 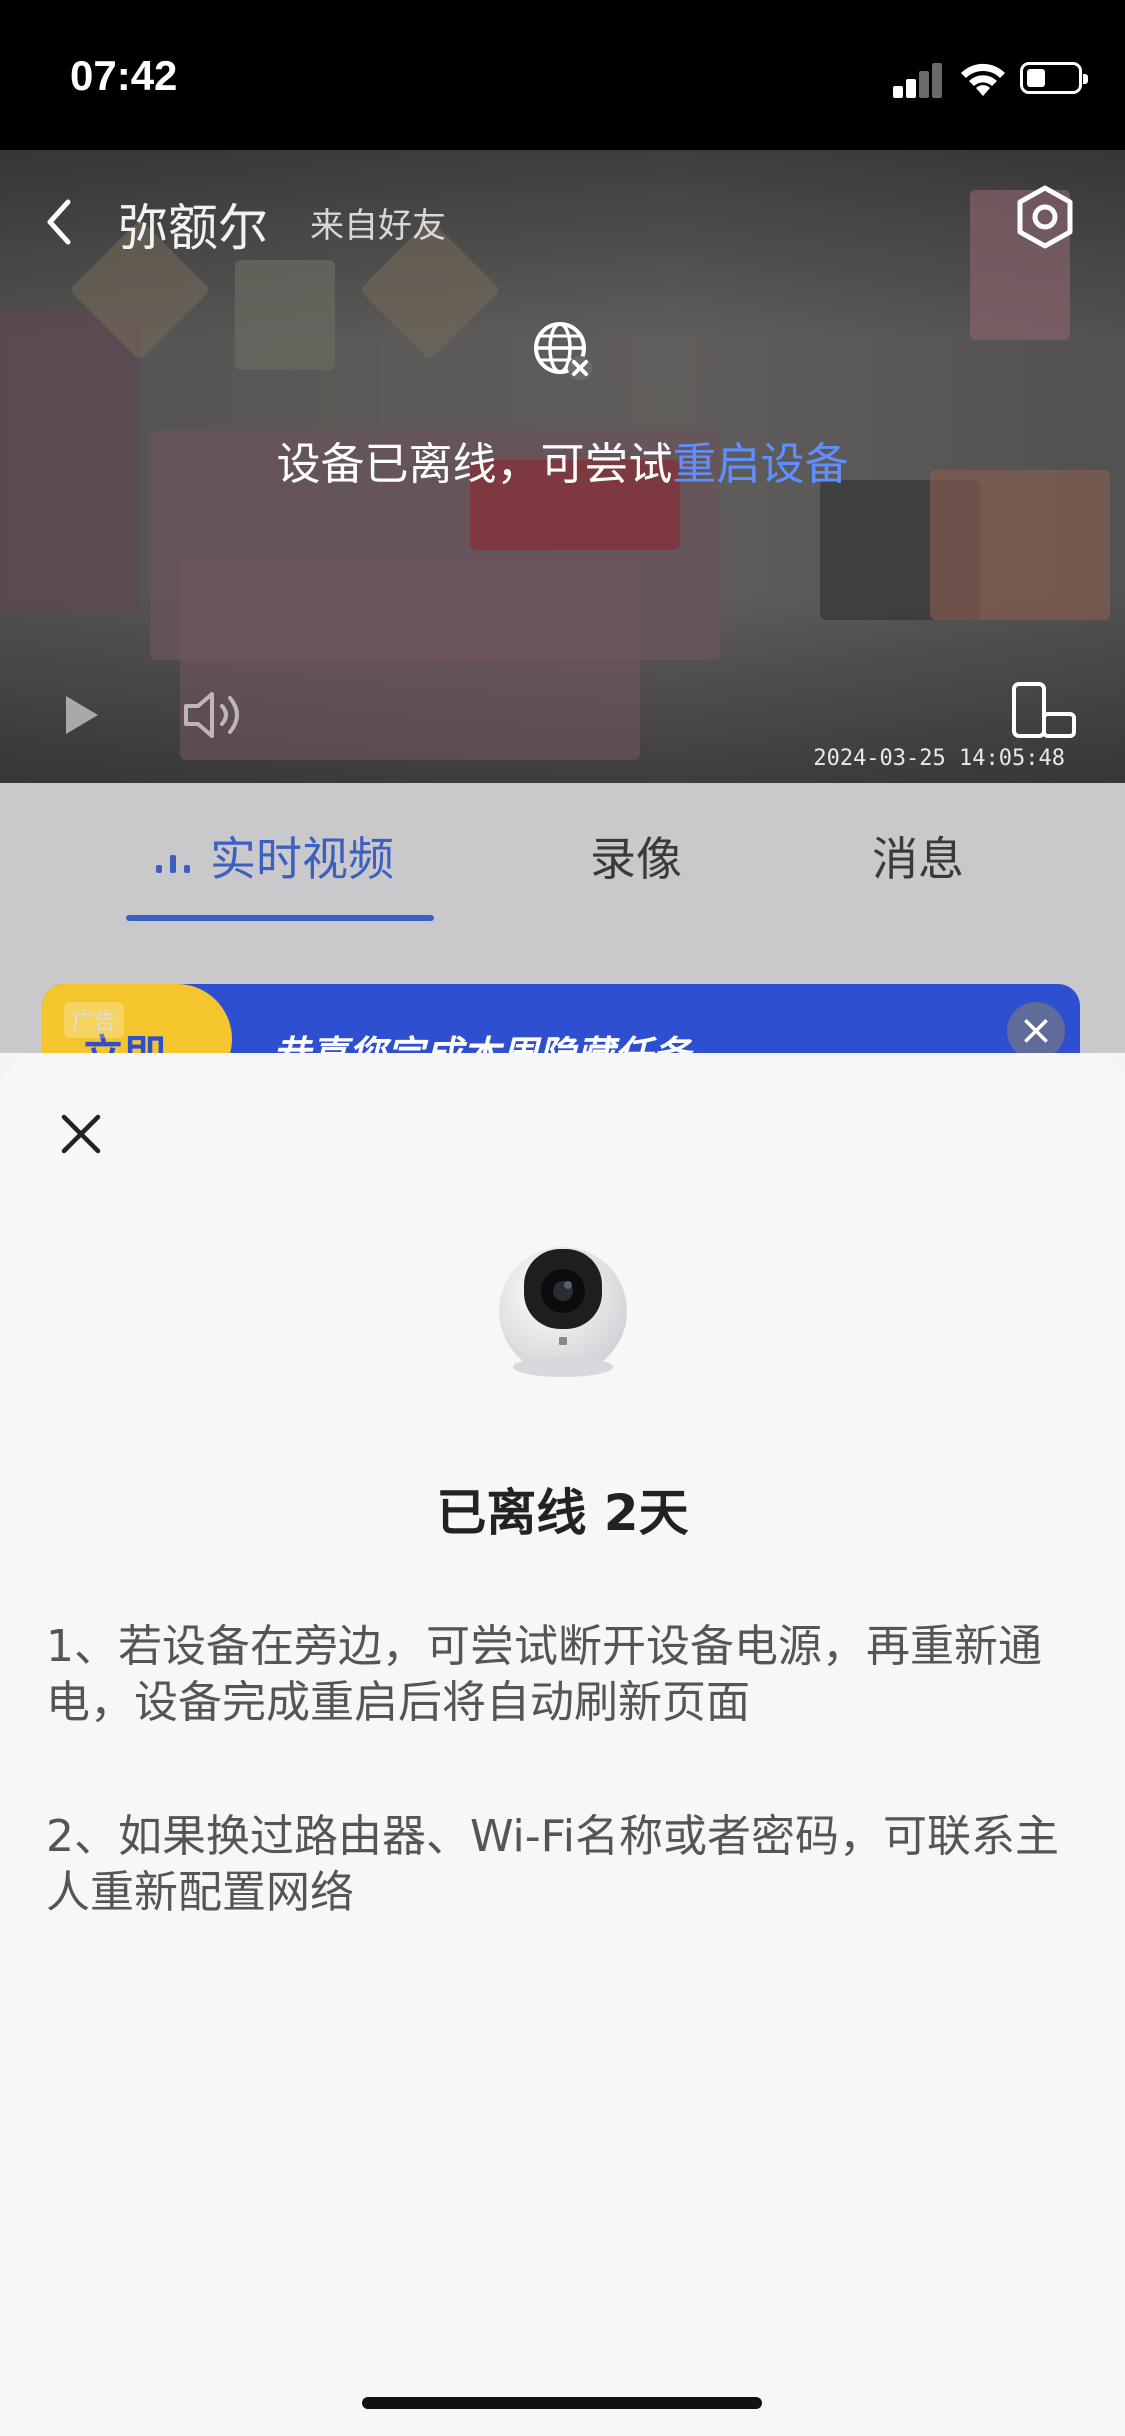 I want to click on cellular-signal-icon, so click(x=918, y=80).